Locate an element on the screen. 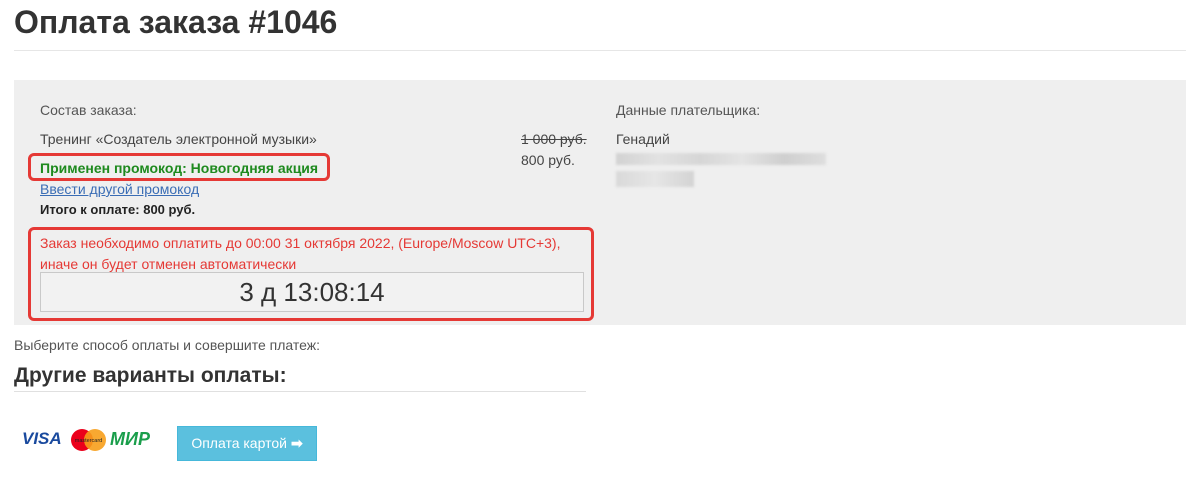  enter-other-promo-link: Ввести другой промокод is located at coordinates (119, 189).